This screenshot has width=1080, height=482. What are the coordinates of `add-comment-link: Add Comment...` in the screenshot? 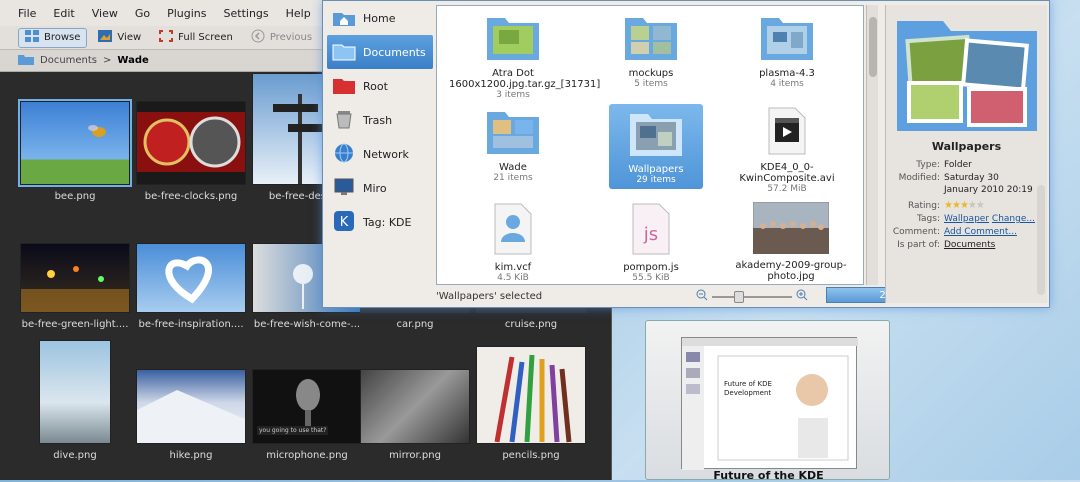 It's located at (980, 232).